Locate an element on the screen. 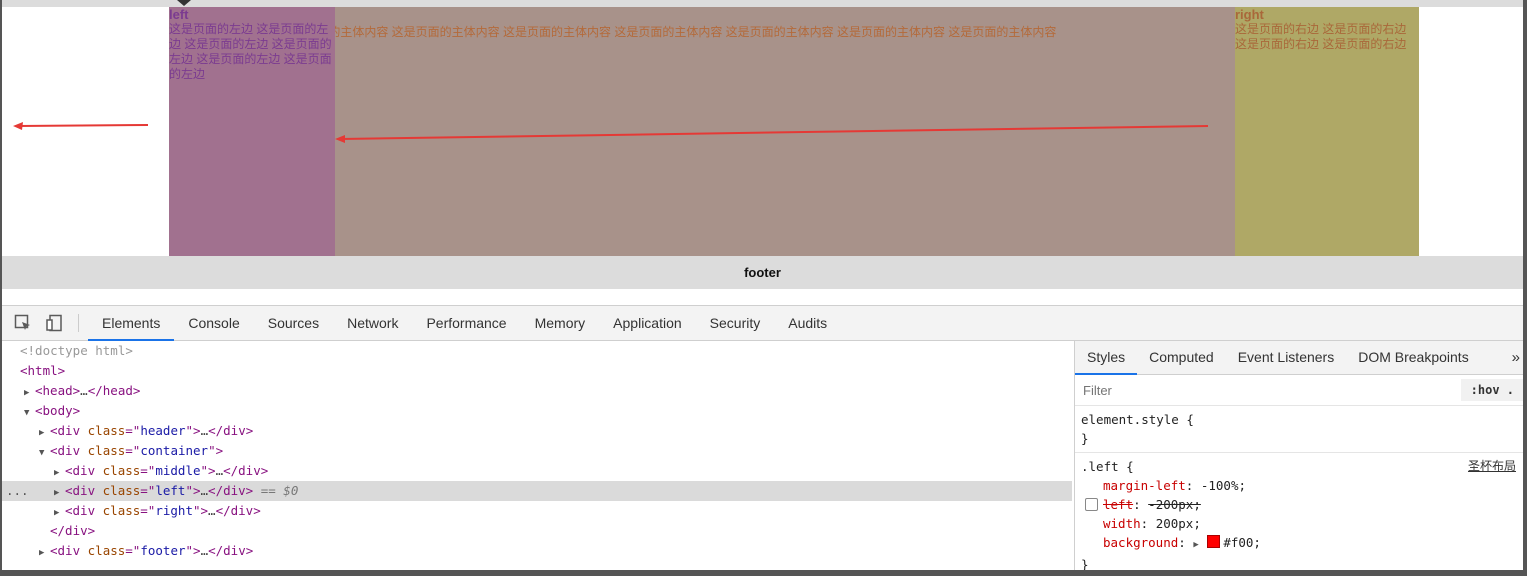 This screenshot has height=576, width=1527. tab-audits: Audits is located at coordinates (807, 323).